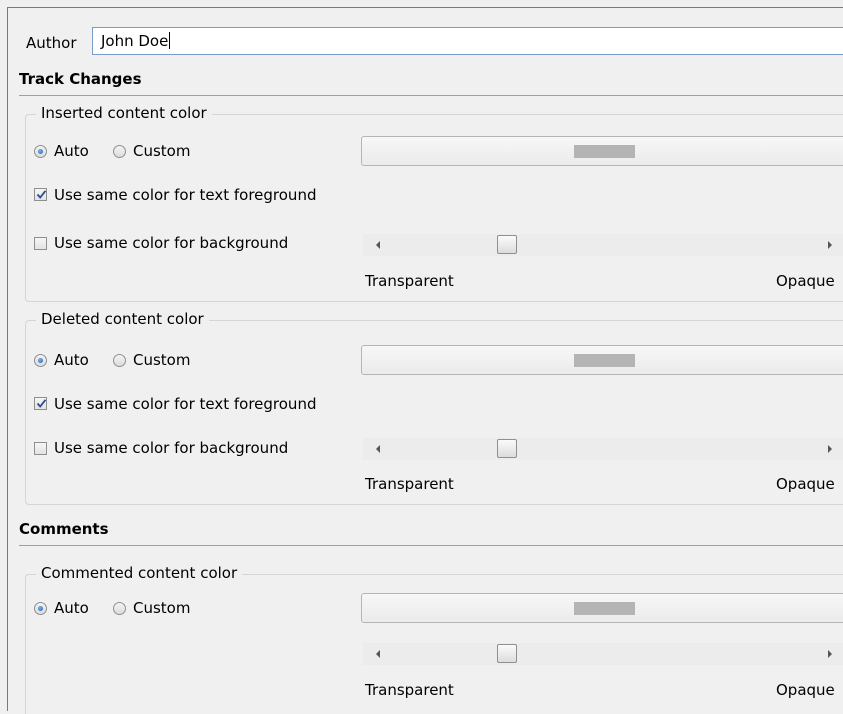 This screenshot has height=714, width=843. What do you see at coordinates (71, 360) in the screenshot?
I see `deleted-auto-label: Auto` at bounding box center [71, 360].